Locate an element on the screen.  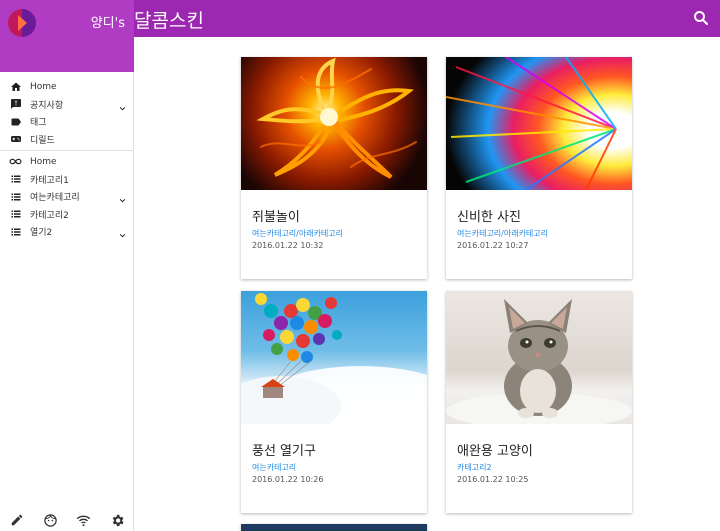
gamepad-icon is located at coordinates (15, 139).